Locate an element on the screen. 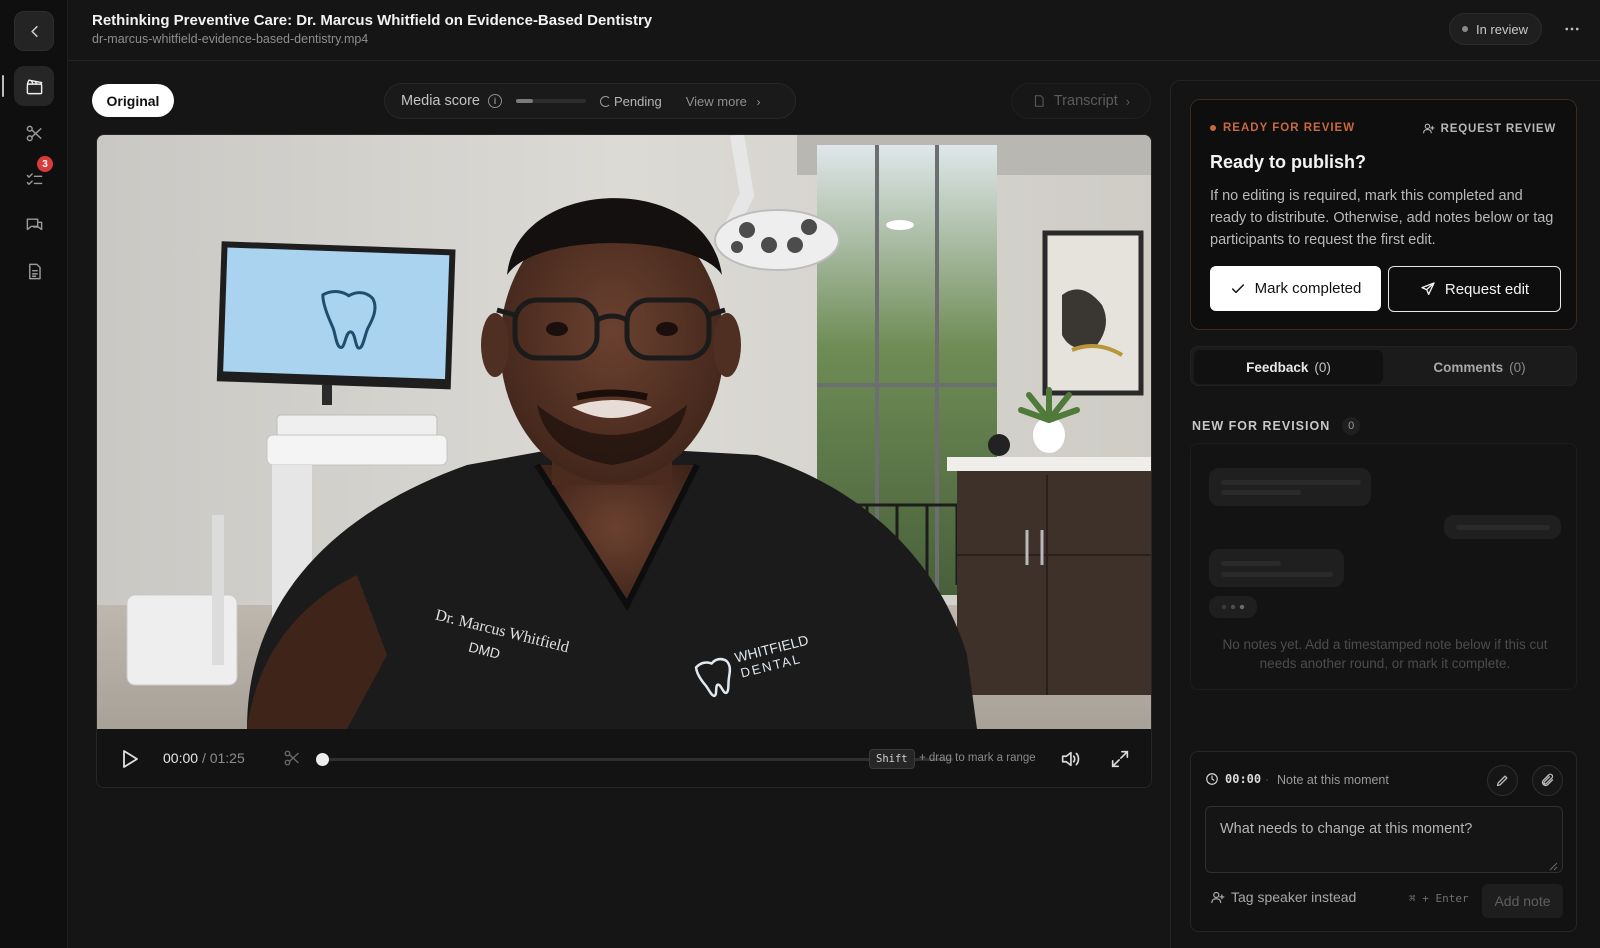  chevron-left-icon is located at coordinates (34, 31).